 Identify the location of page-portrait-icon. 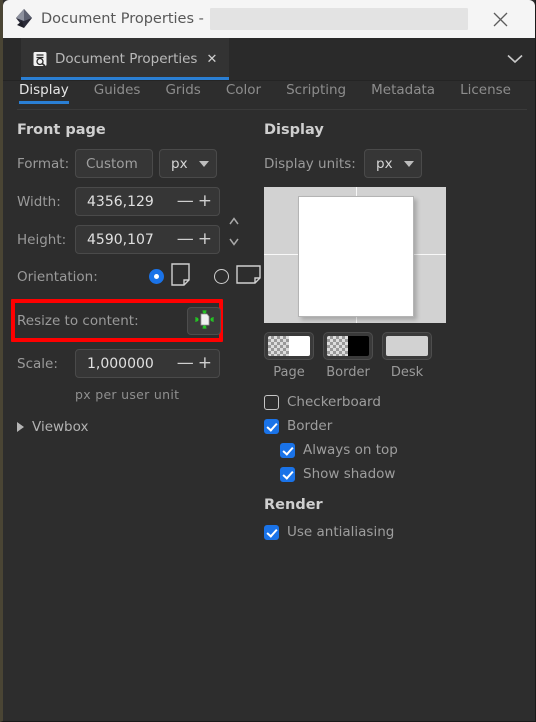
(180, 276).